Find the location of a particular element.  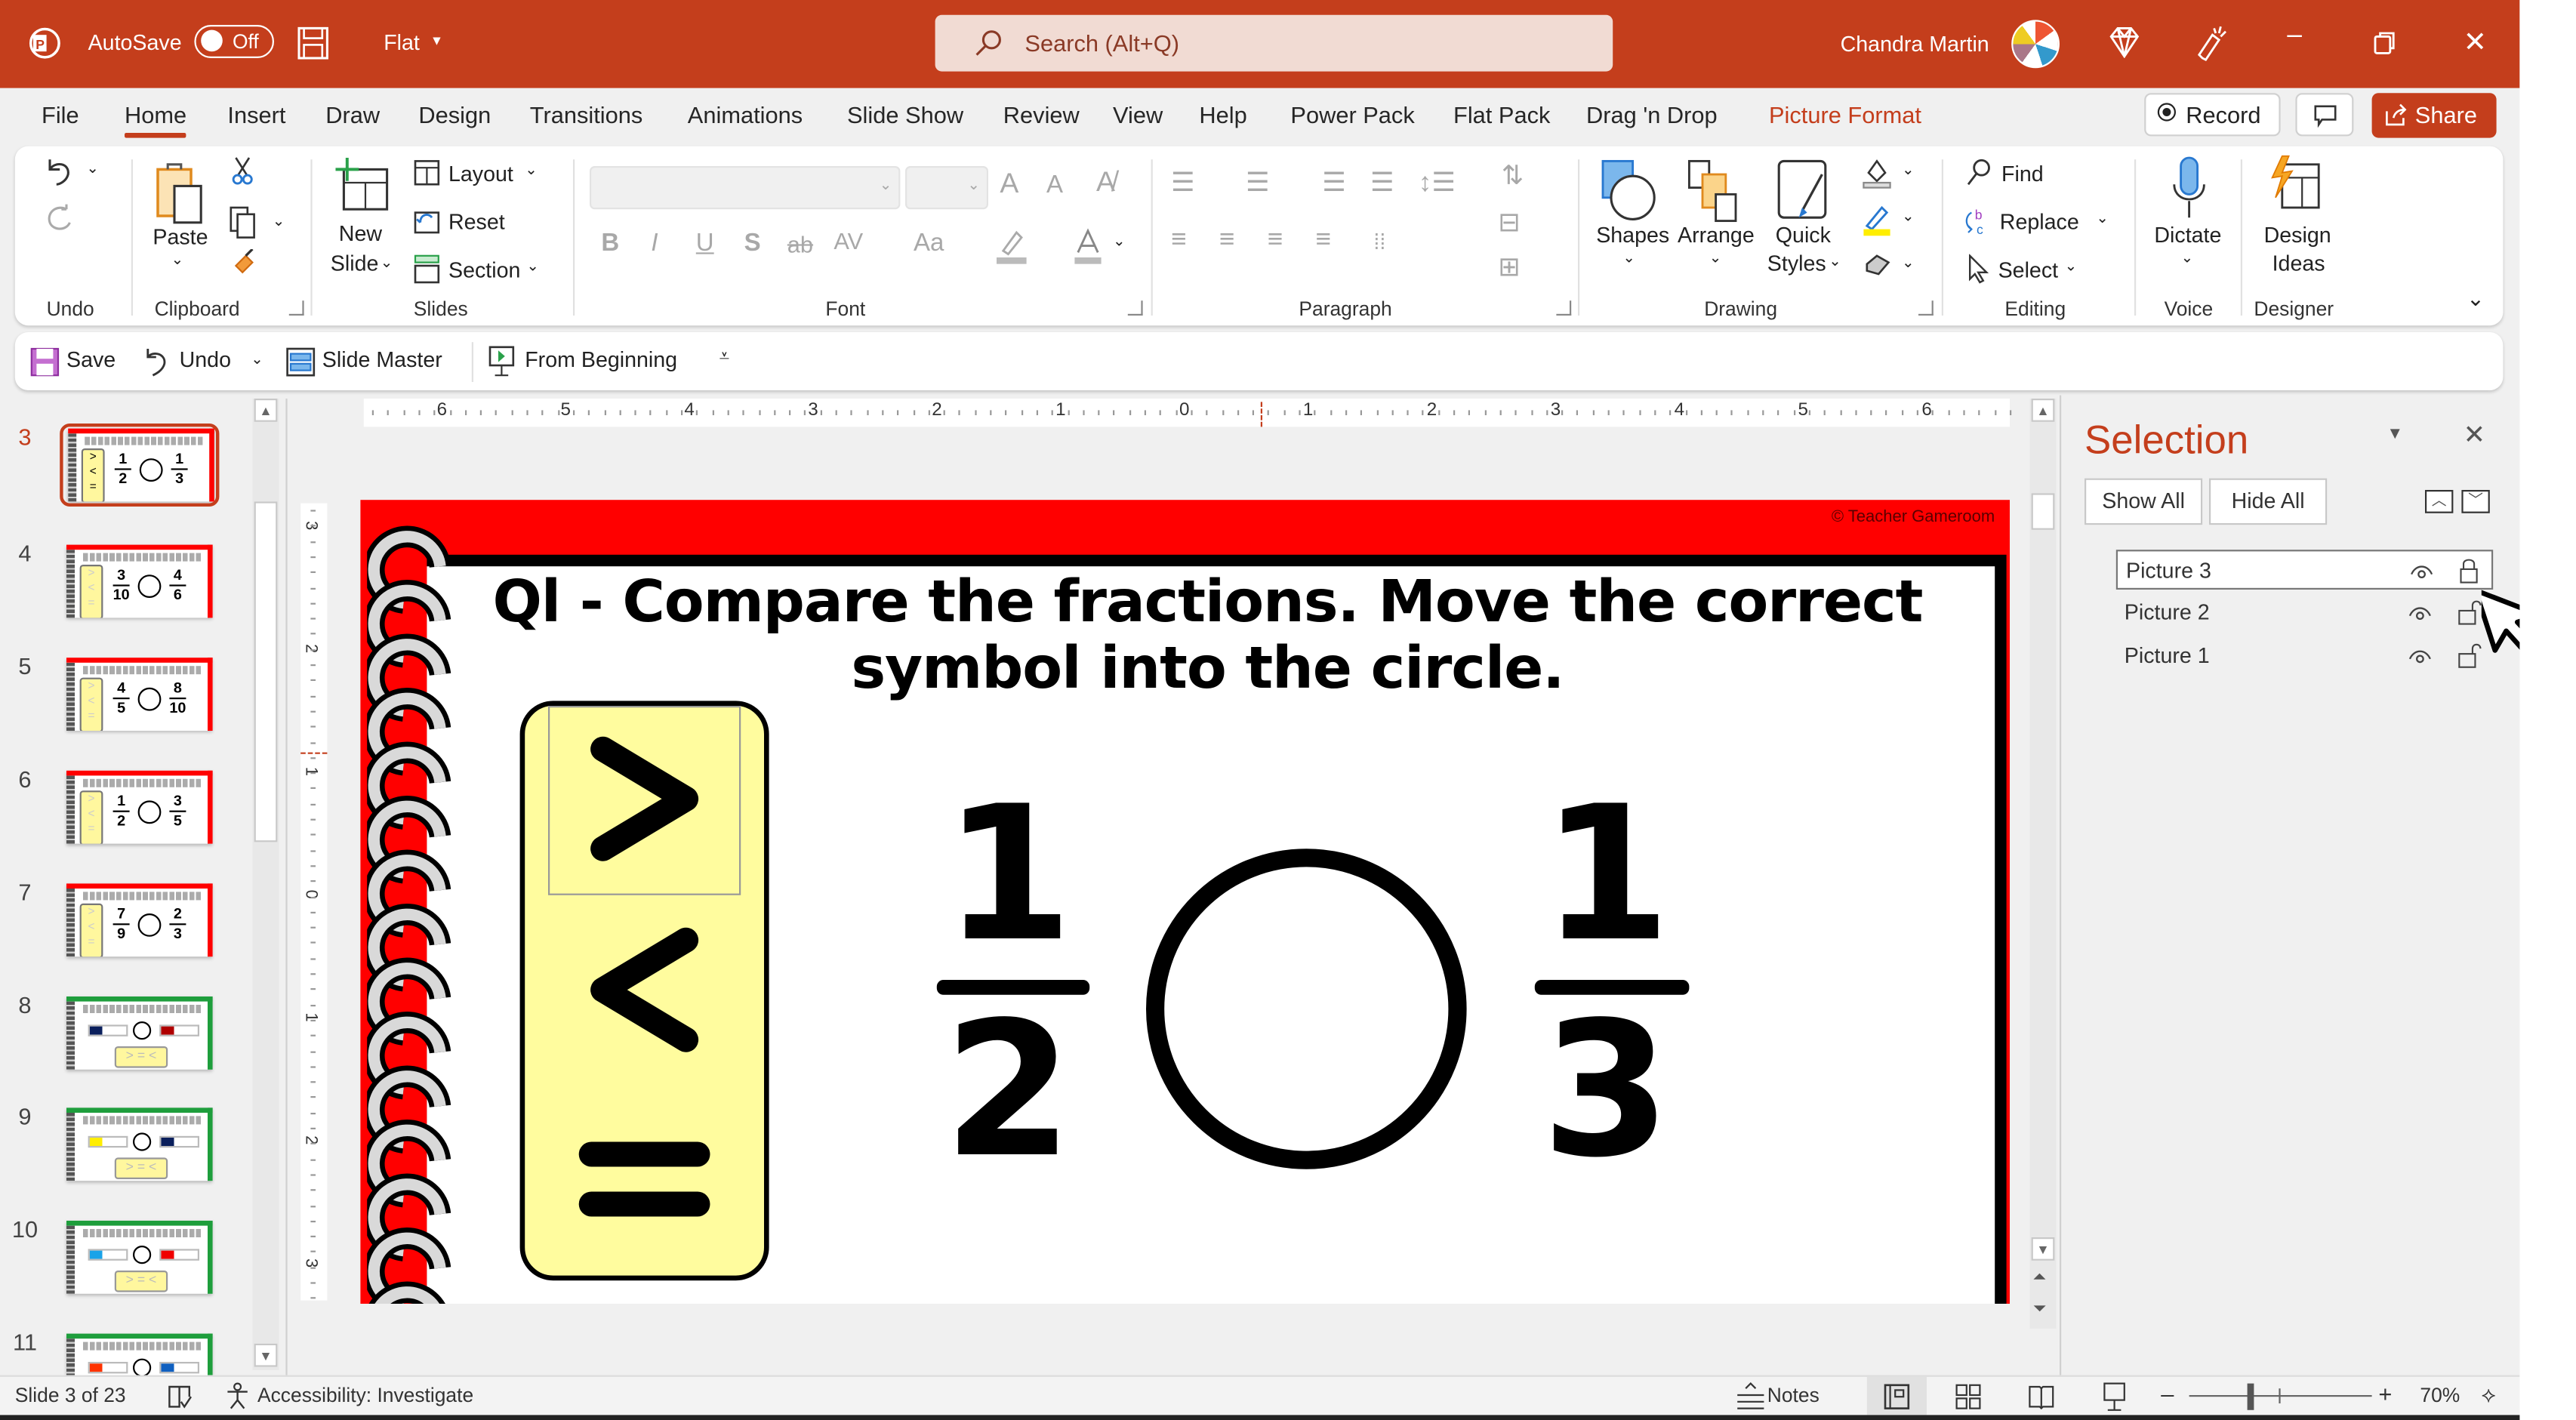

tab-transitions: Transitions is located at coordinates (586, 114).